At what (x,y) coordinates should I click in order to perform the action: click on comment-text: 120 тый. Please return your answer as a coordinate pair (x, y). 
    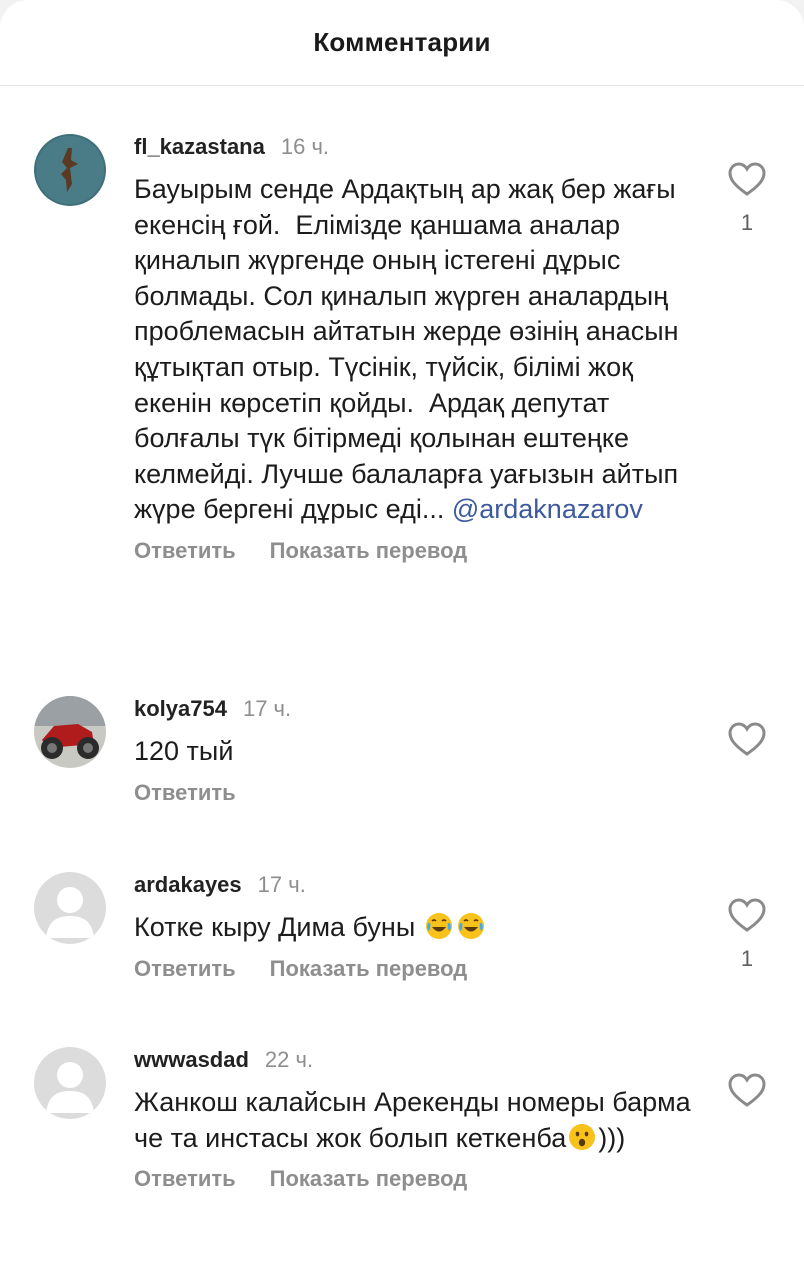
    Looking at the image, I should click on (184, 751).